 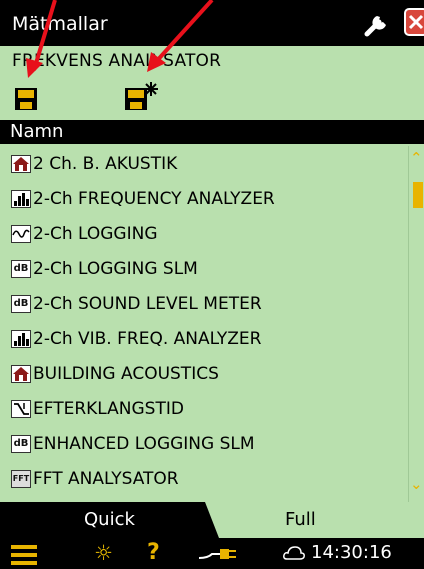 I want to click on close-button, so click(x=414, y=22).